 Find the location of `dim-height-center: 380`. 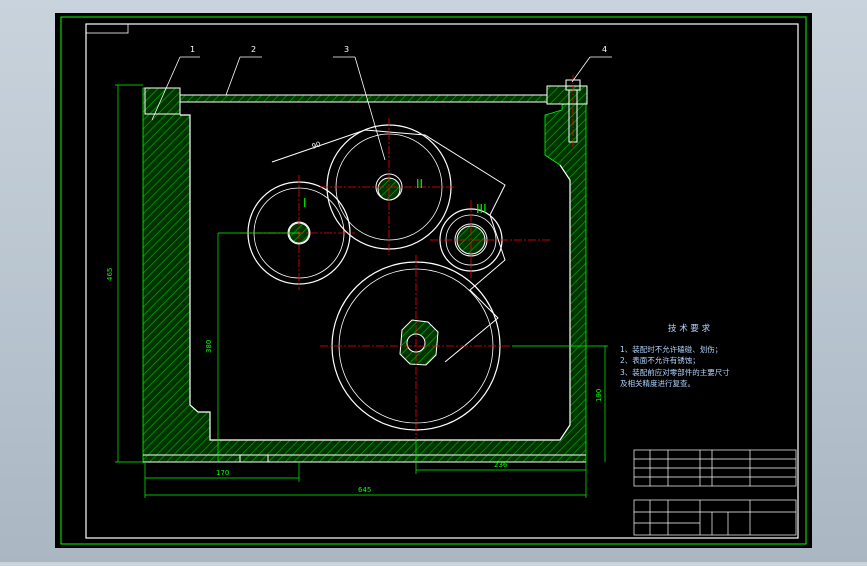

dim-height-center: 380 is located at coordinates (209, 346).